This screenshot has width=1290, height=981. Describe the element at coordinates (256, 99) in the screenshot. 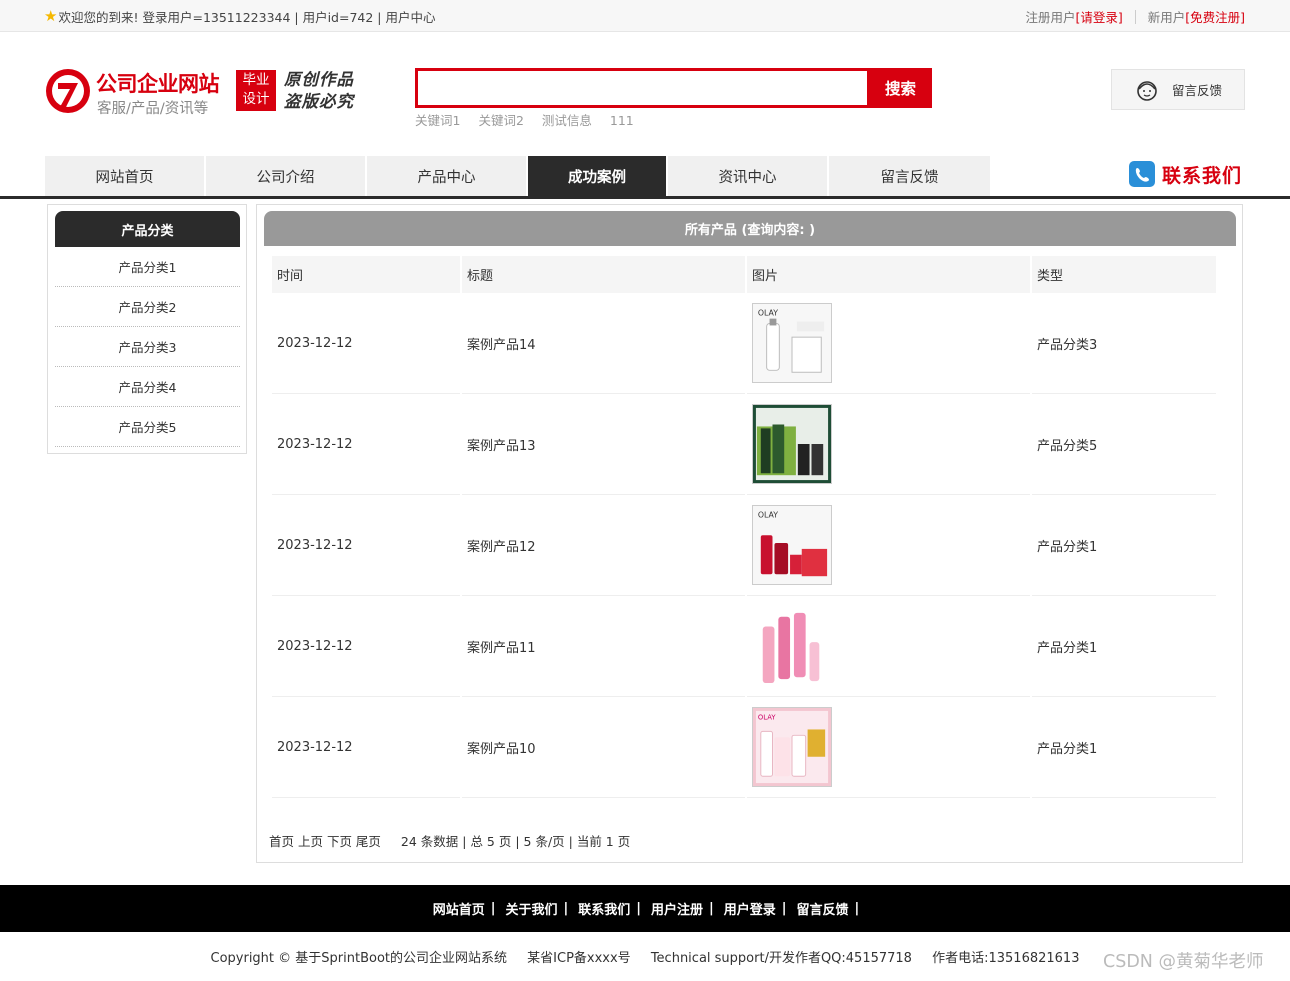

I see `badge-line: 设计` at that location.